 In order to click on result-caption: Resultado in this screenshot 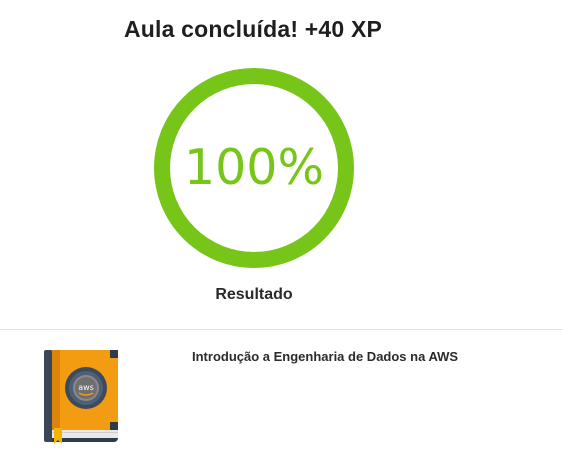, I will do `click(254, 294)`.